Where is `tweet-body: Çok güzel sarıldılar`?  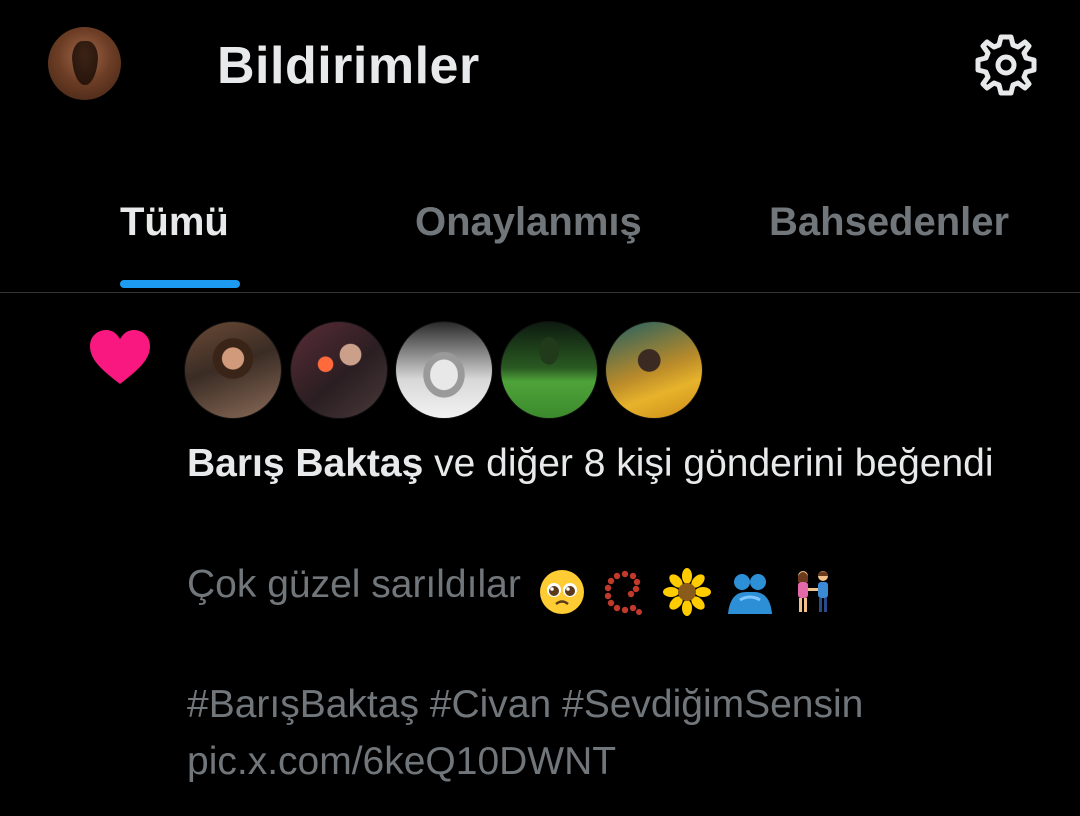 tweet-body: Çok güzel sarıldılar is located at coordinates (354, 584).